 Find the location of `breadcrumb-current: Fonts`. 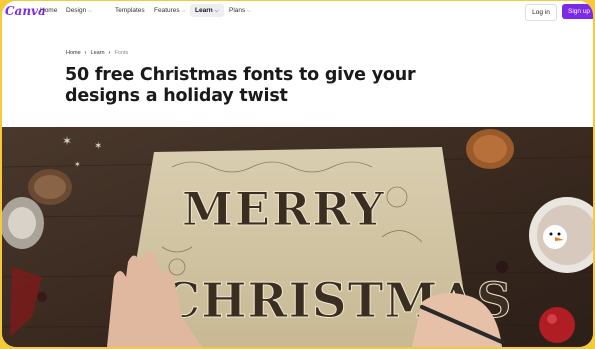

breadcrumb-current: Fonts is located at coordinates (121, 53).